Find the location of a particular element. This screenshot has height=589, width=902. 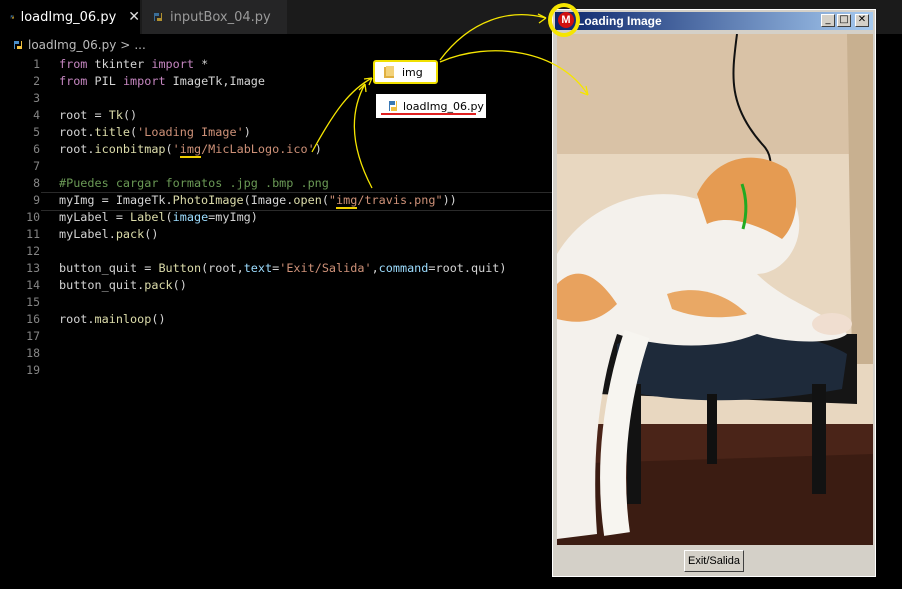

line-number: 12 is located at coordinates (33, 251).